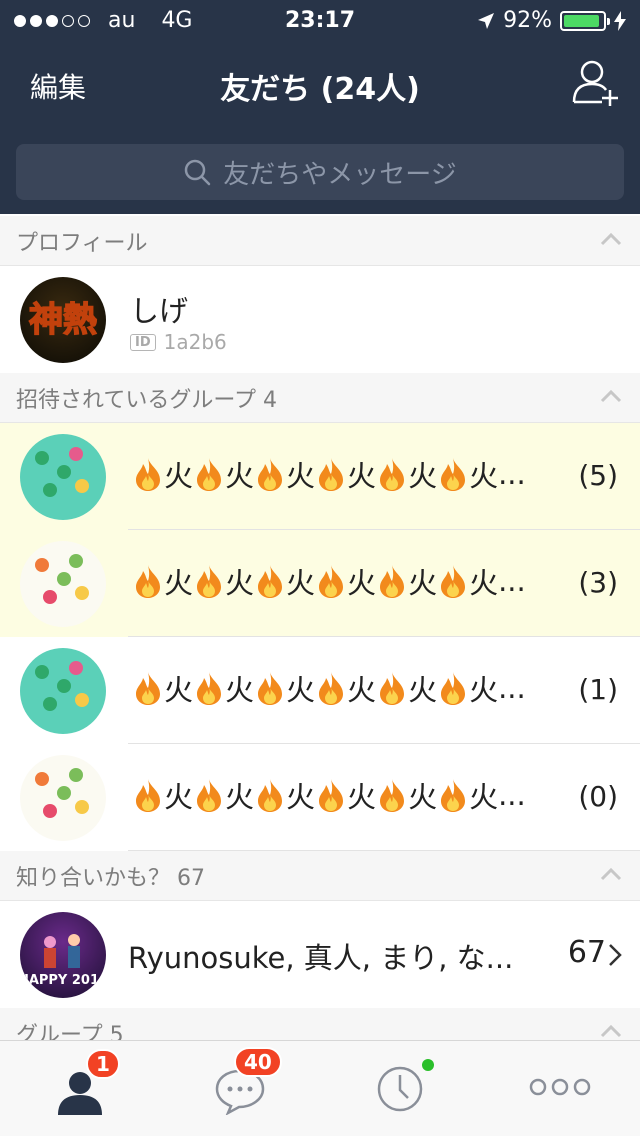 The height and width of the screenshot is (1136, 640). What do you see at coordinates (428, 1065) in the screenshot?
I see `new-post-dot` at bounding box center [428, 1065].